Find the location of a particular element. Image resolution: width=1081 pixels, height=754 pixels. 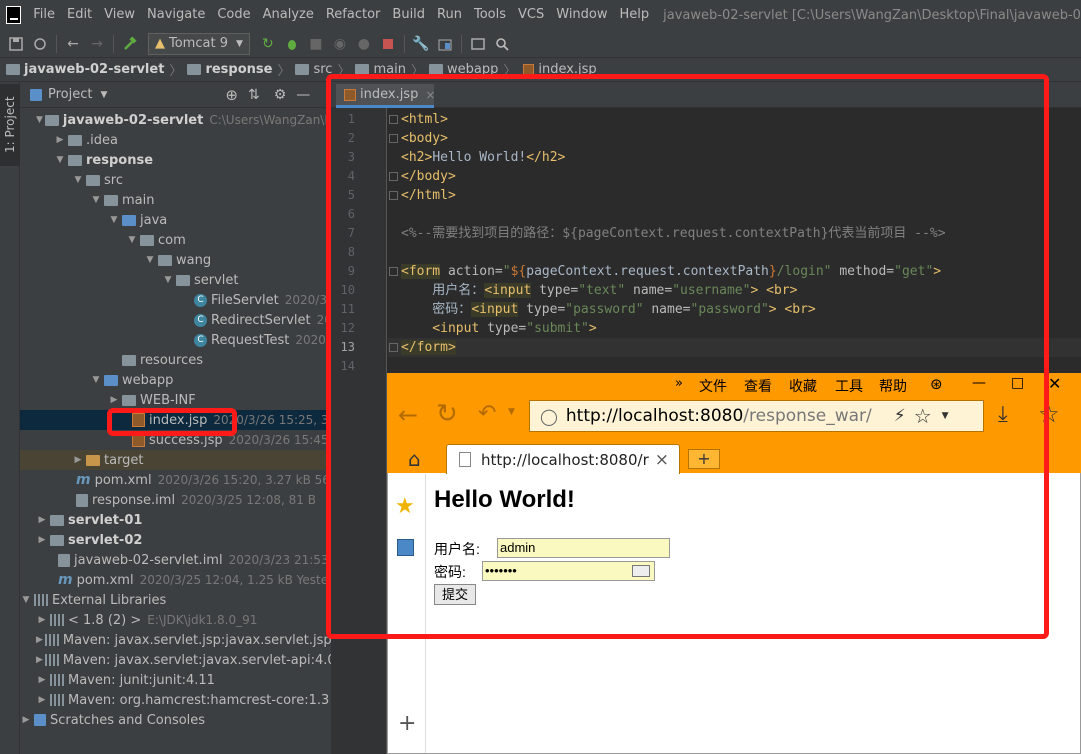

menu-vcs: VCS is located at coordinates (531, 15).